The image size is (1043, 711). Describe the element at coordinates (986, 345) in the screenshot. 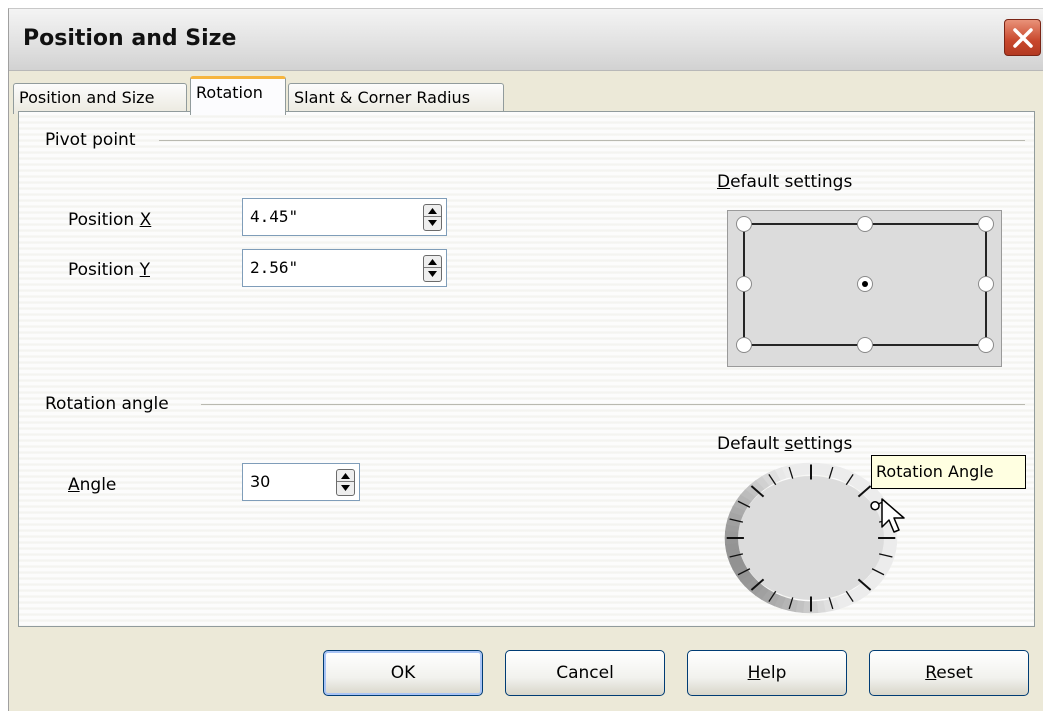

I see `pivot-bottom-right-radio` at that location.